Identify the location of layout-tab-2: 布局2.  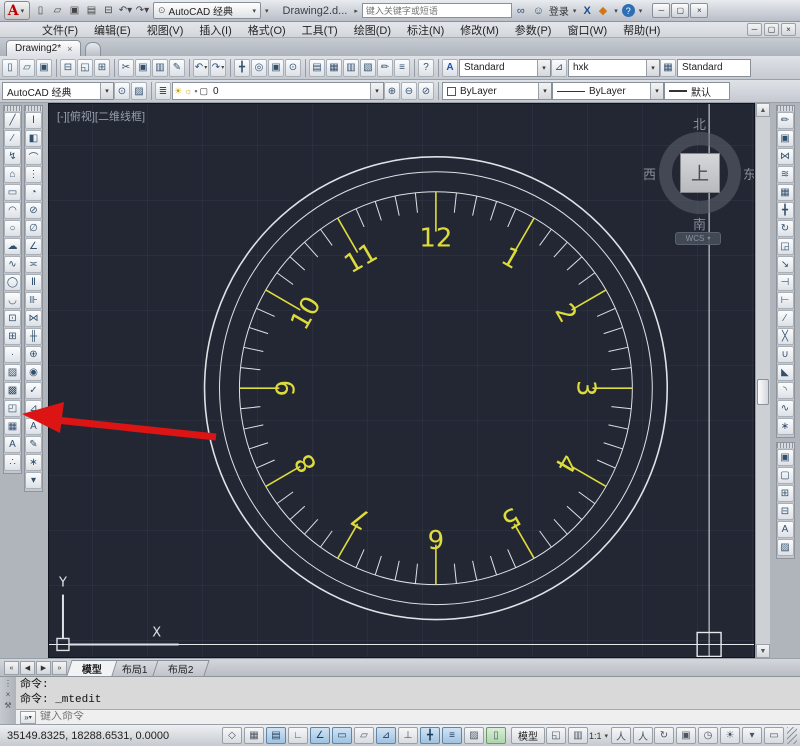
(180, 668).